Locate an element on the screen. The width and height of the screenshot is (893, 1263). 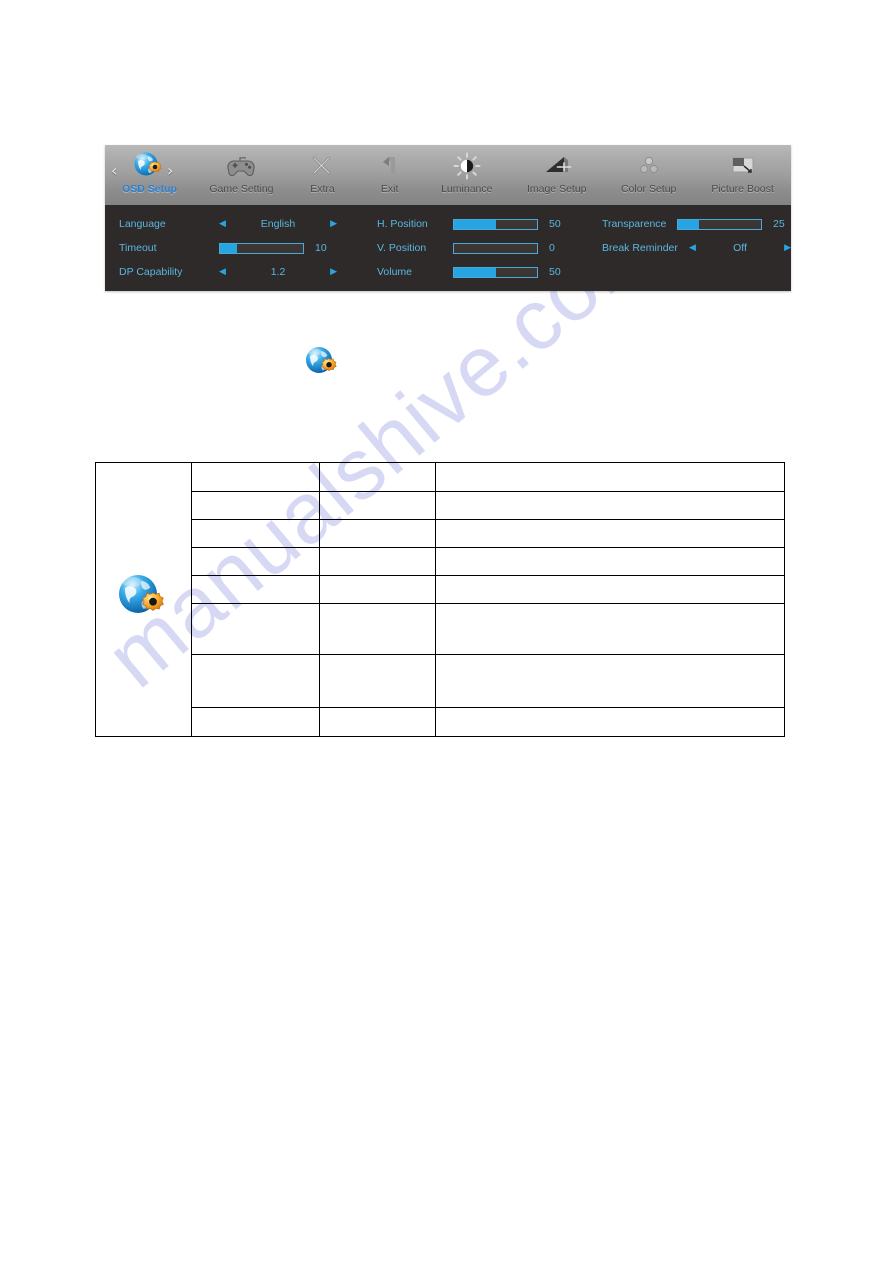
menu-item-picture-boost: Picture Boost is located at coordinates (742, 175).